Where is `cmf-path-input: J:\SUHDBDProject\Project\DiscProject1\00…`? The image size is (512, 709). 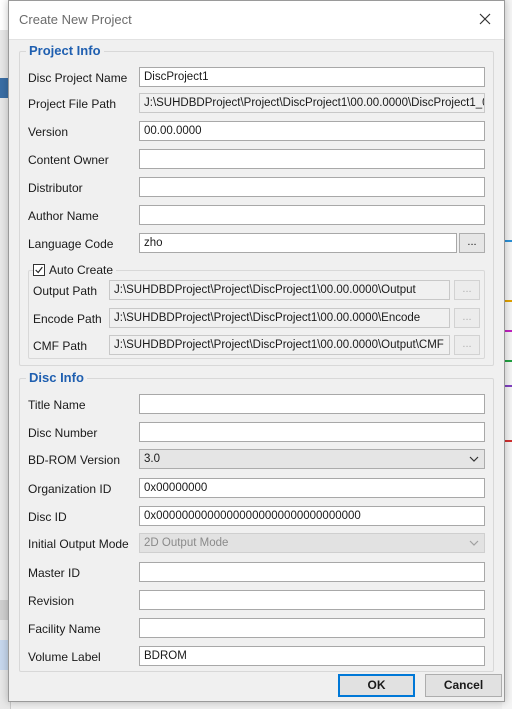 cmf-path-input: J:\SUHDBDProject\Project\DiscProject1\00… is located at coordinates (279, 345).